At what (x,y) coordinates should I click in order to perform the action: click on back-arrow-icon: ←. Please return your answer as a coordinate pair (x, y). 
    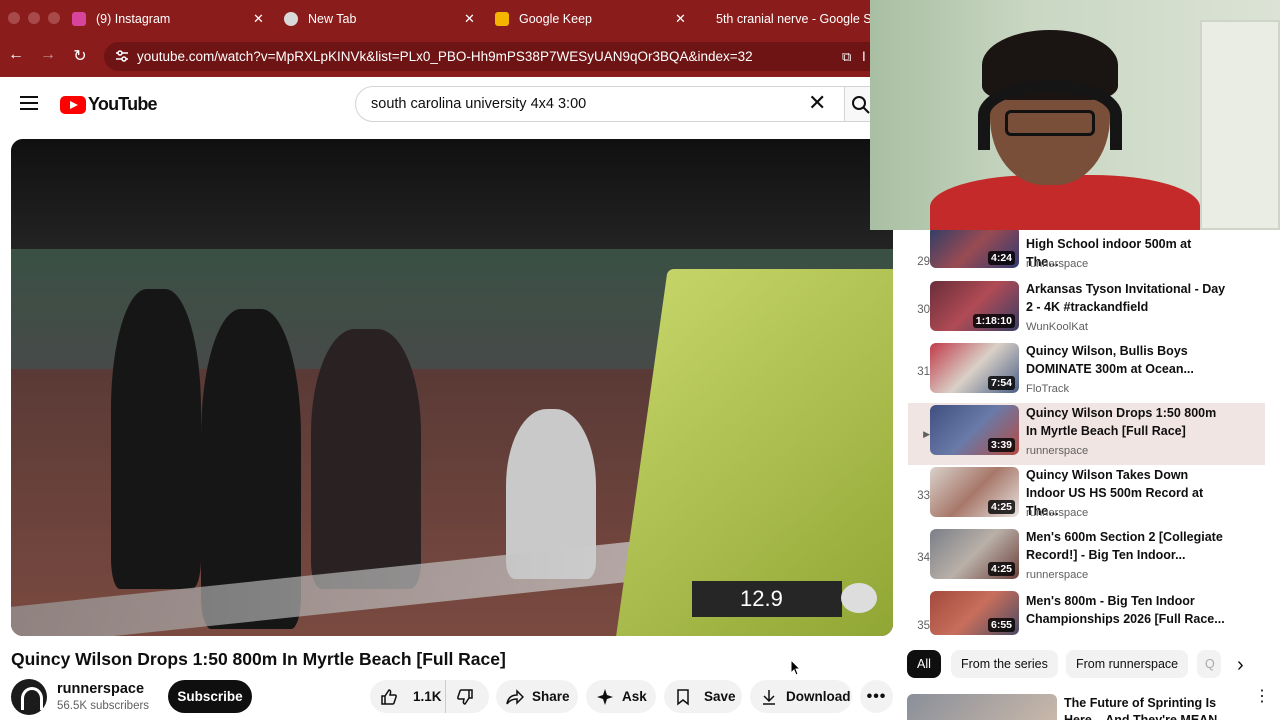
    Looking at the image, I should click on (16, 55).